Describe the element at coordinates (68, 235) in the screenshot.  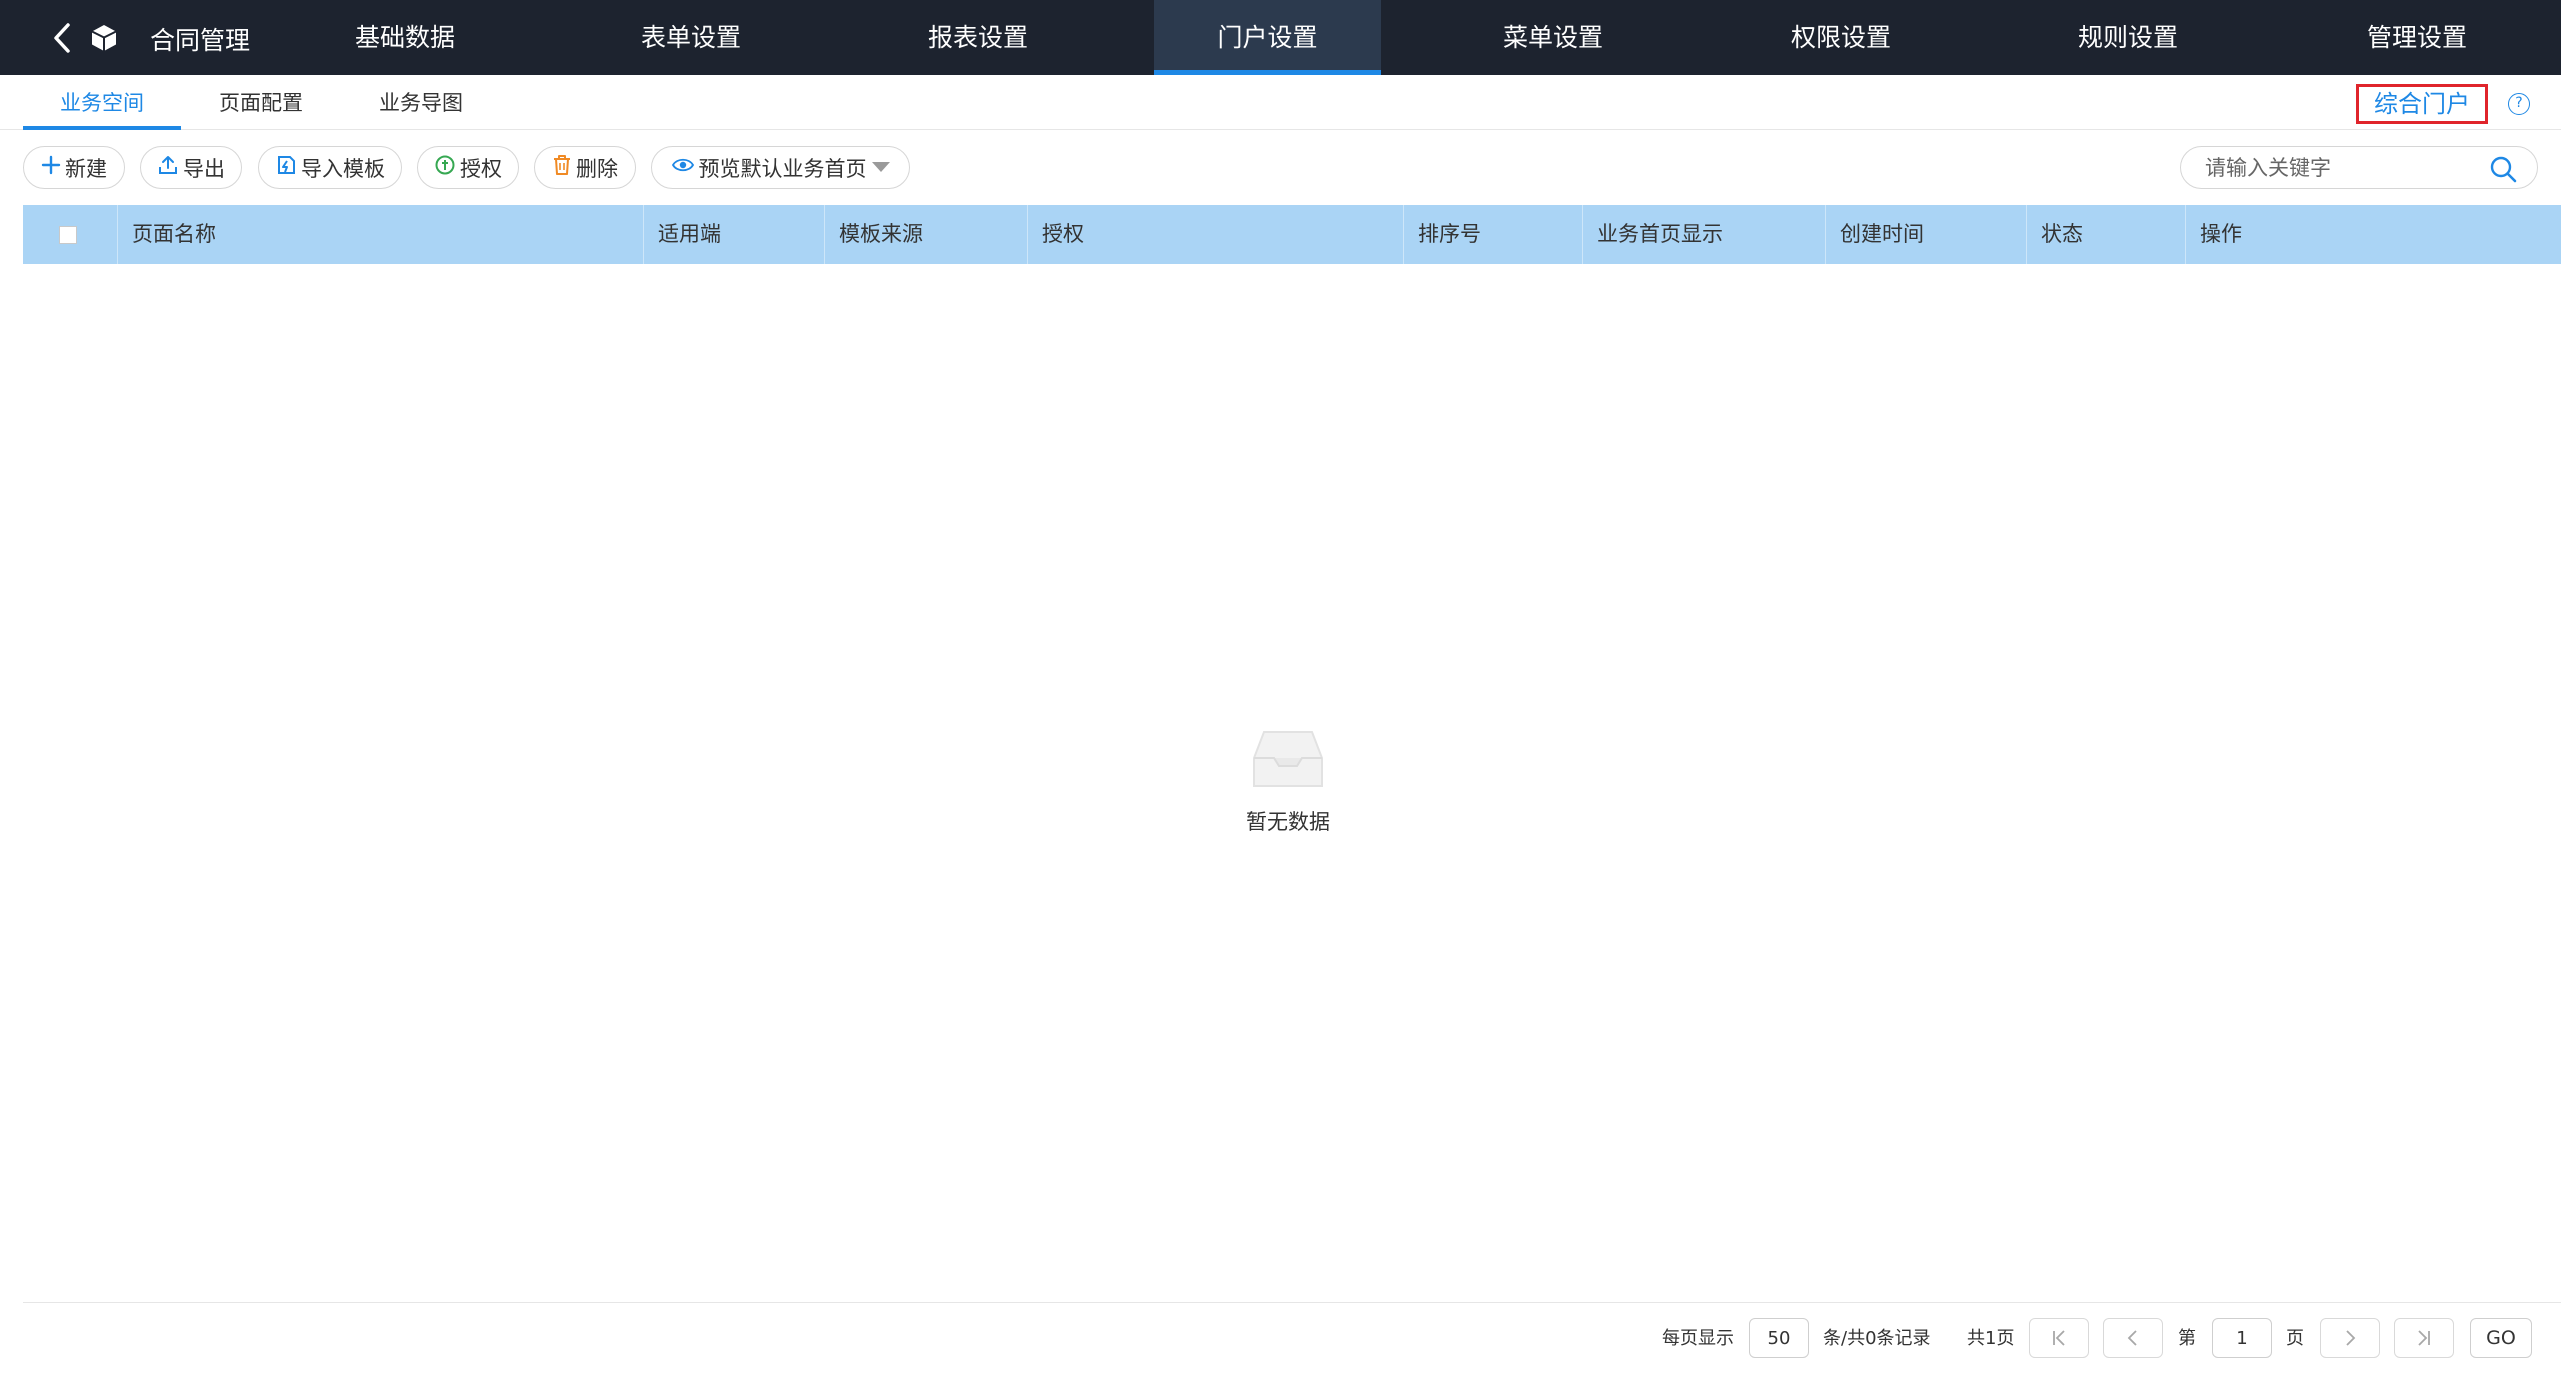
I see `select-all-checkbox` at that location.